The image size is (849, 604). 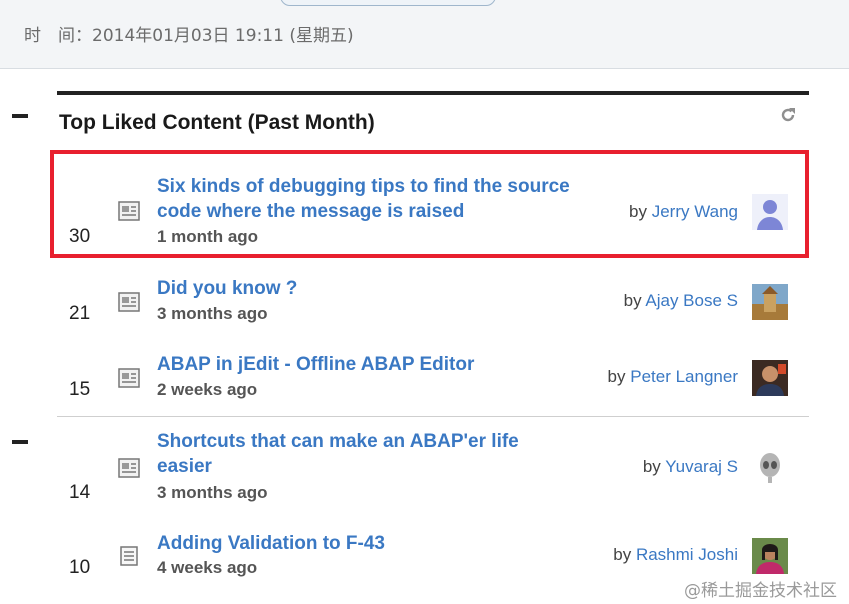 I want to click on author-link: Ajay Bose S, so click(x=691, y=300).